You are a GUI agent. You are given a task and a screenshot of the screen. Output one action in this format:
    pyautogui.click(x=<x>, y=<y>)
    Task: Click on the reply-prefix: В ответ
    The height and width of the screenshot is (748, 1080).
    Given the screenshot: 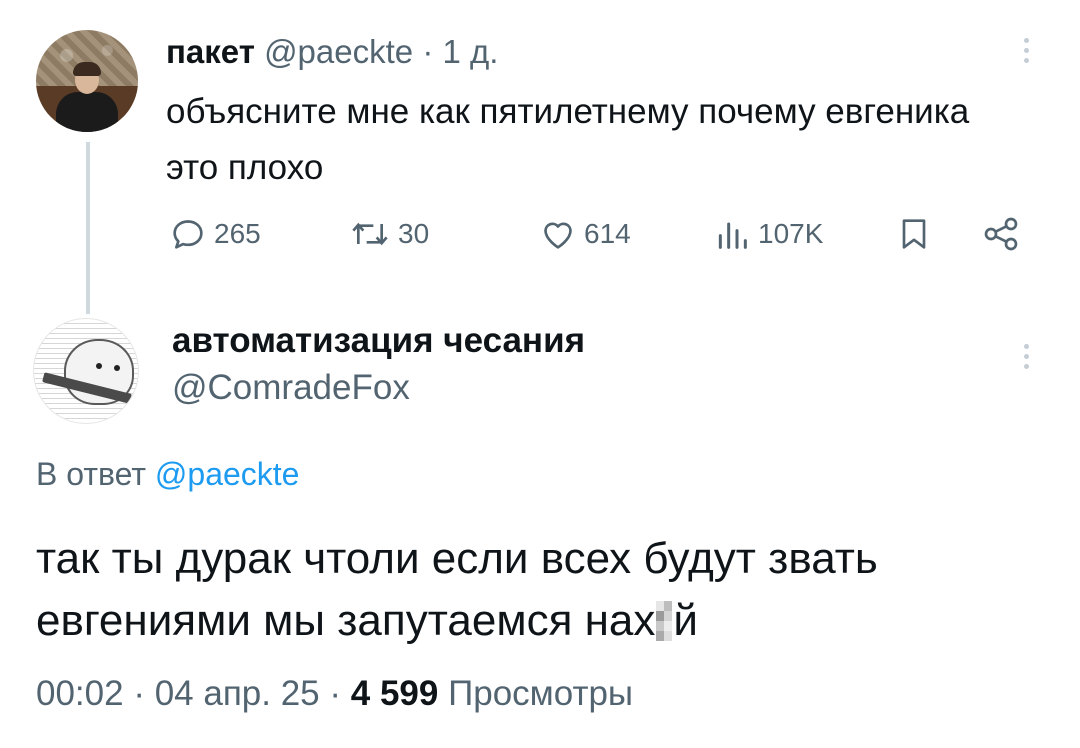 What is the action you would take?
    pyautogui.click(x=91, y=474)
    